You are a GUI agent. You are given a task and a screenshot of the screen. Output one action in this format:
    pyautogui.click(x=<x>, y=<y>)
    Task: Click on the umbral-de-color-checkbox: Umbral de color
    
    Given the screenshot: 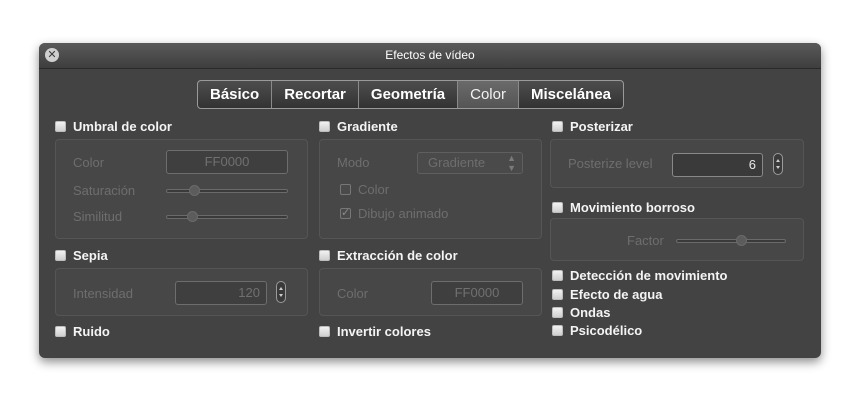 What is the action you would take?
    pyautogui.click(x=113, y=126)
    